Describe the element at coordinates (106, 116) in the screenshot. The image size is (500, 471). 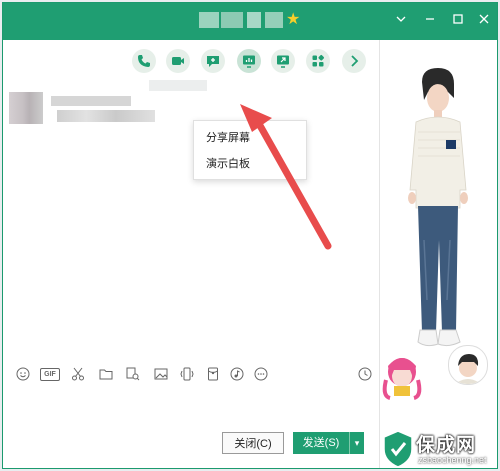
I see `message-blurred` at that location.